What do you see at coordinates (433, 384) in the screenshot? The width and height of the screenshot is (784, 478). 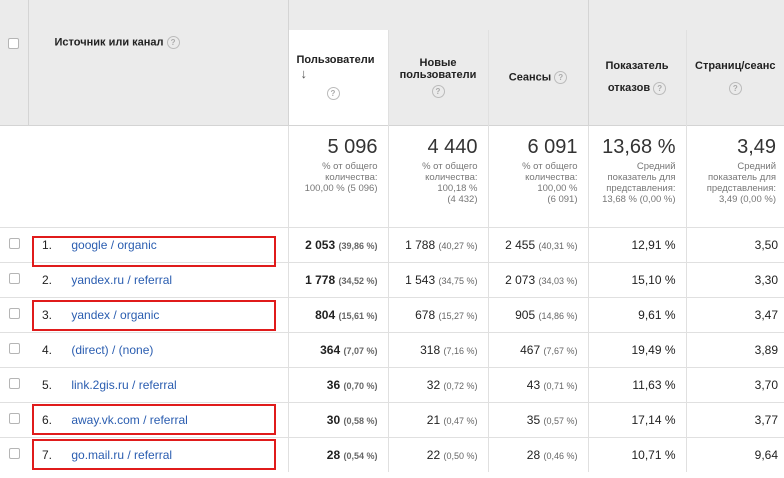 I see `new-users-value: 32` at bounding box center [433, 384].